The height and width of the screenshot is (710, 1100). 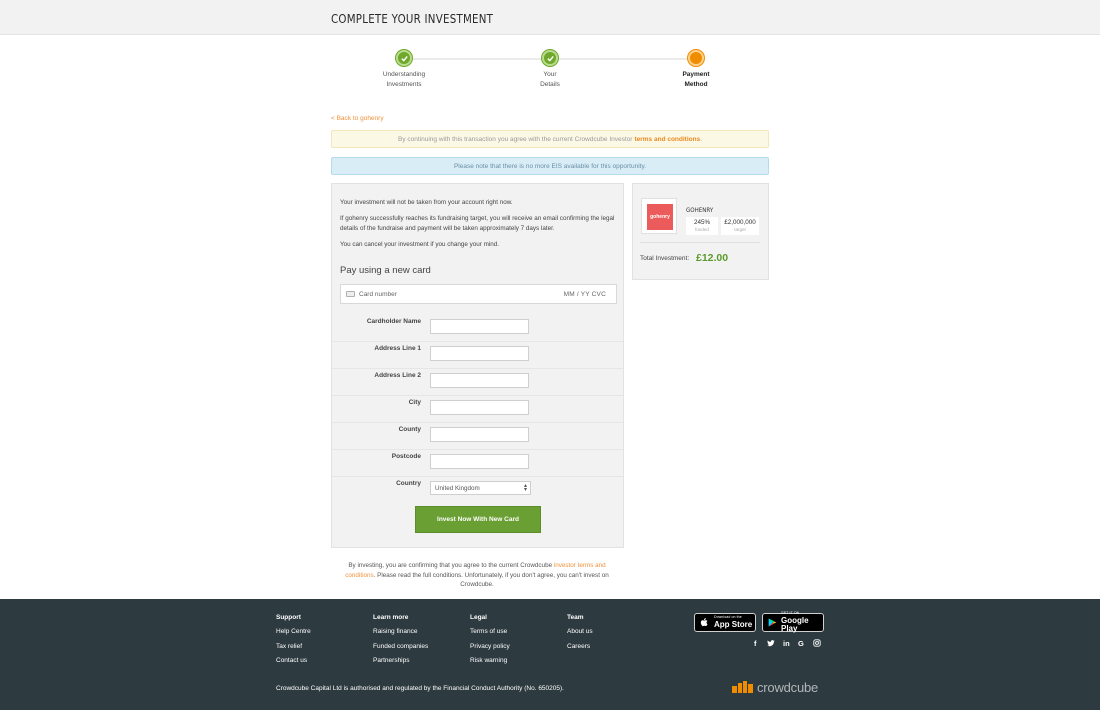 What do you see at coordinates (288, 617) in the screenshot?
I see `footer-heading: Support` at bounding box center [288, 617].